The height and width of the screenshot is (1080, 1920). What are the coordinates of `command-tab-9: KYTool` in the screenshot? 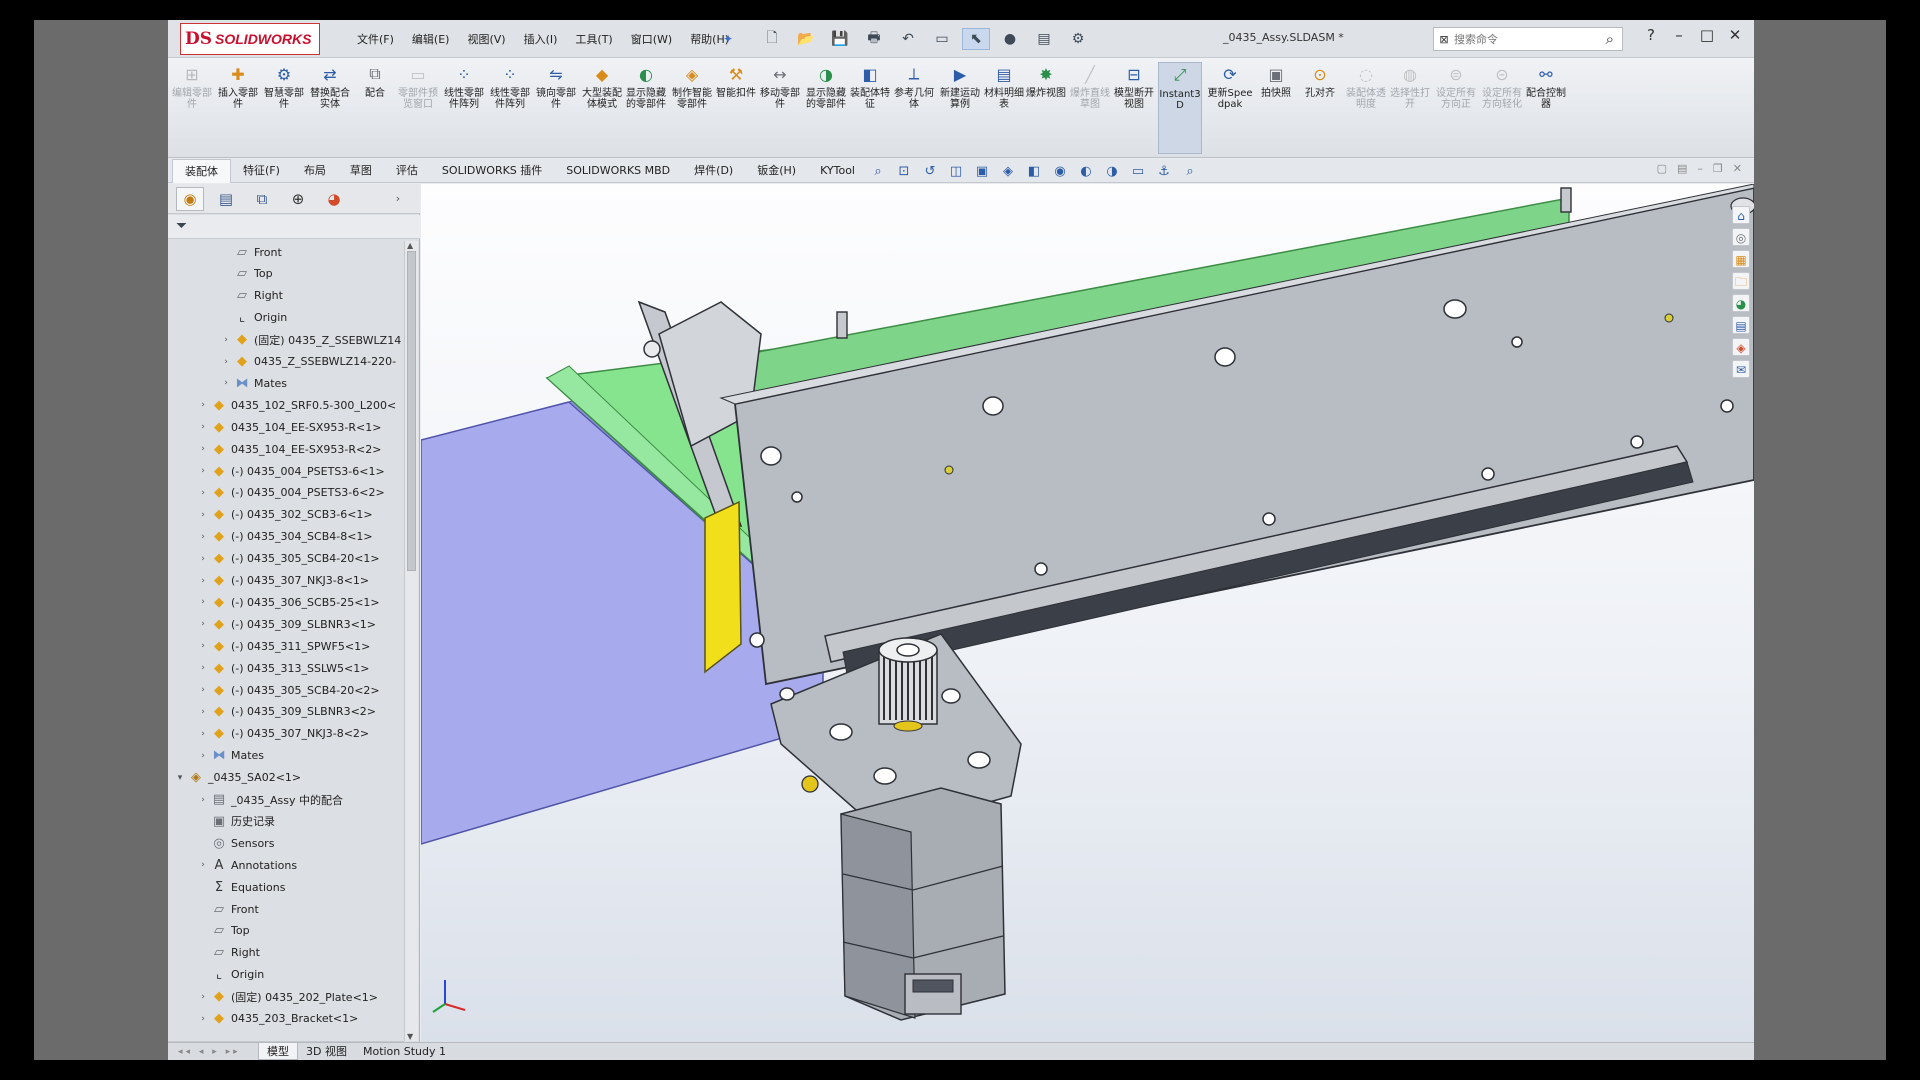 It's located at (837, 171).